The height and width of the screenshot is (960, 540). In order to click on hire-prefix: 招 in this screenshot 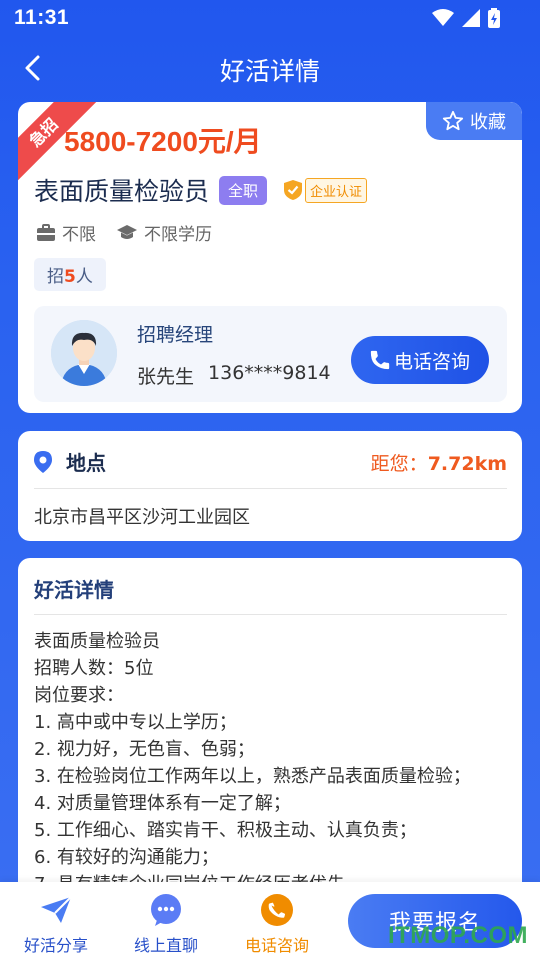, I will do `click(55, 277)`.